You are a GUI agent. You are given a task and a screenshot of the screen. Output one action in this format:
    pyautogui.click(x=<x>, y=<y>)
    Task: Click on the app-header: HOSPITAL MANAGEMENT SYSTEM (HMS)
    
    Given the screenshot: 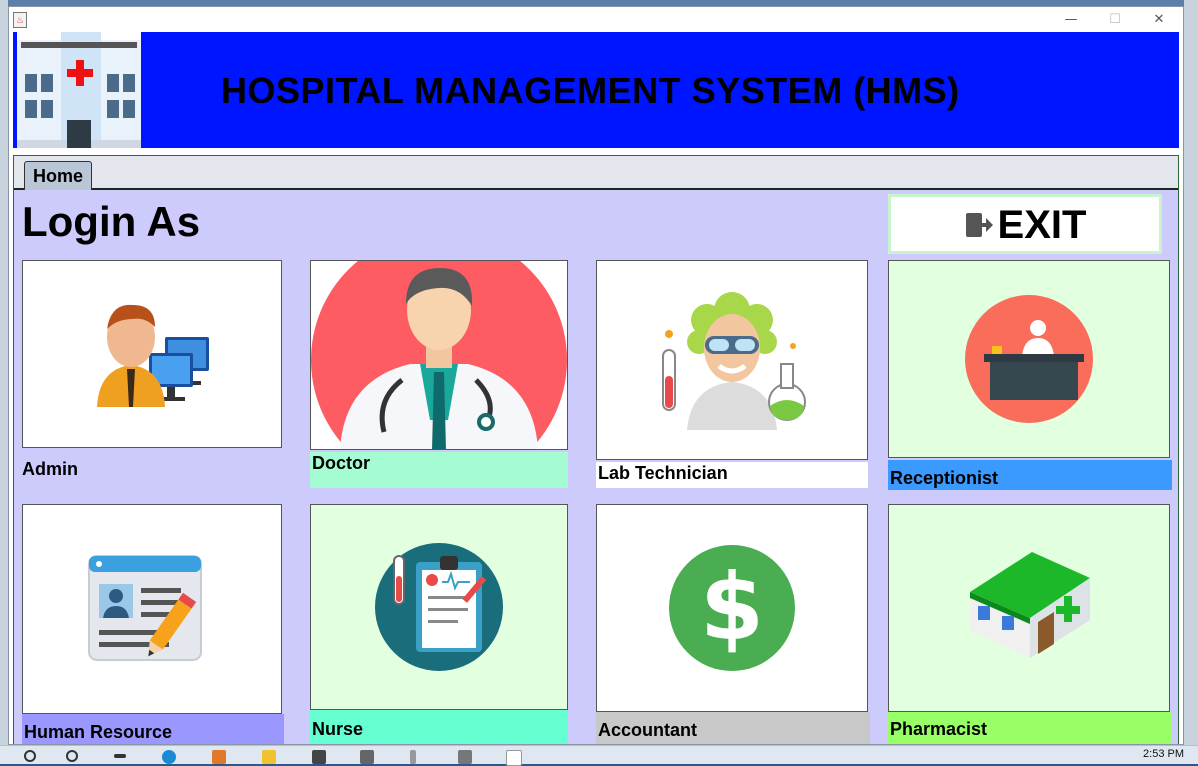 What is the action you would take?
    pyautogui.click(x=596, y=90)
    